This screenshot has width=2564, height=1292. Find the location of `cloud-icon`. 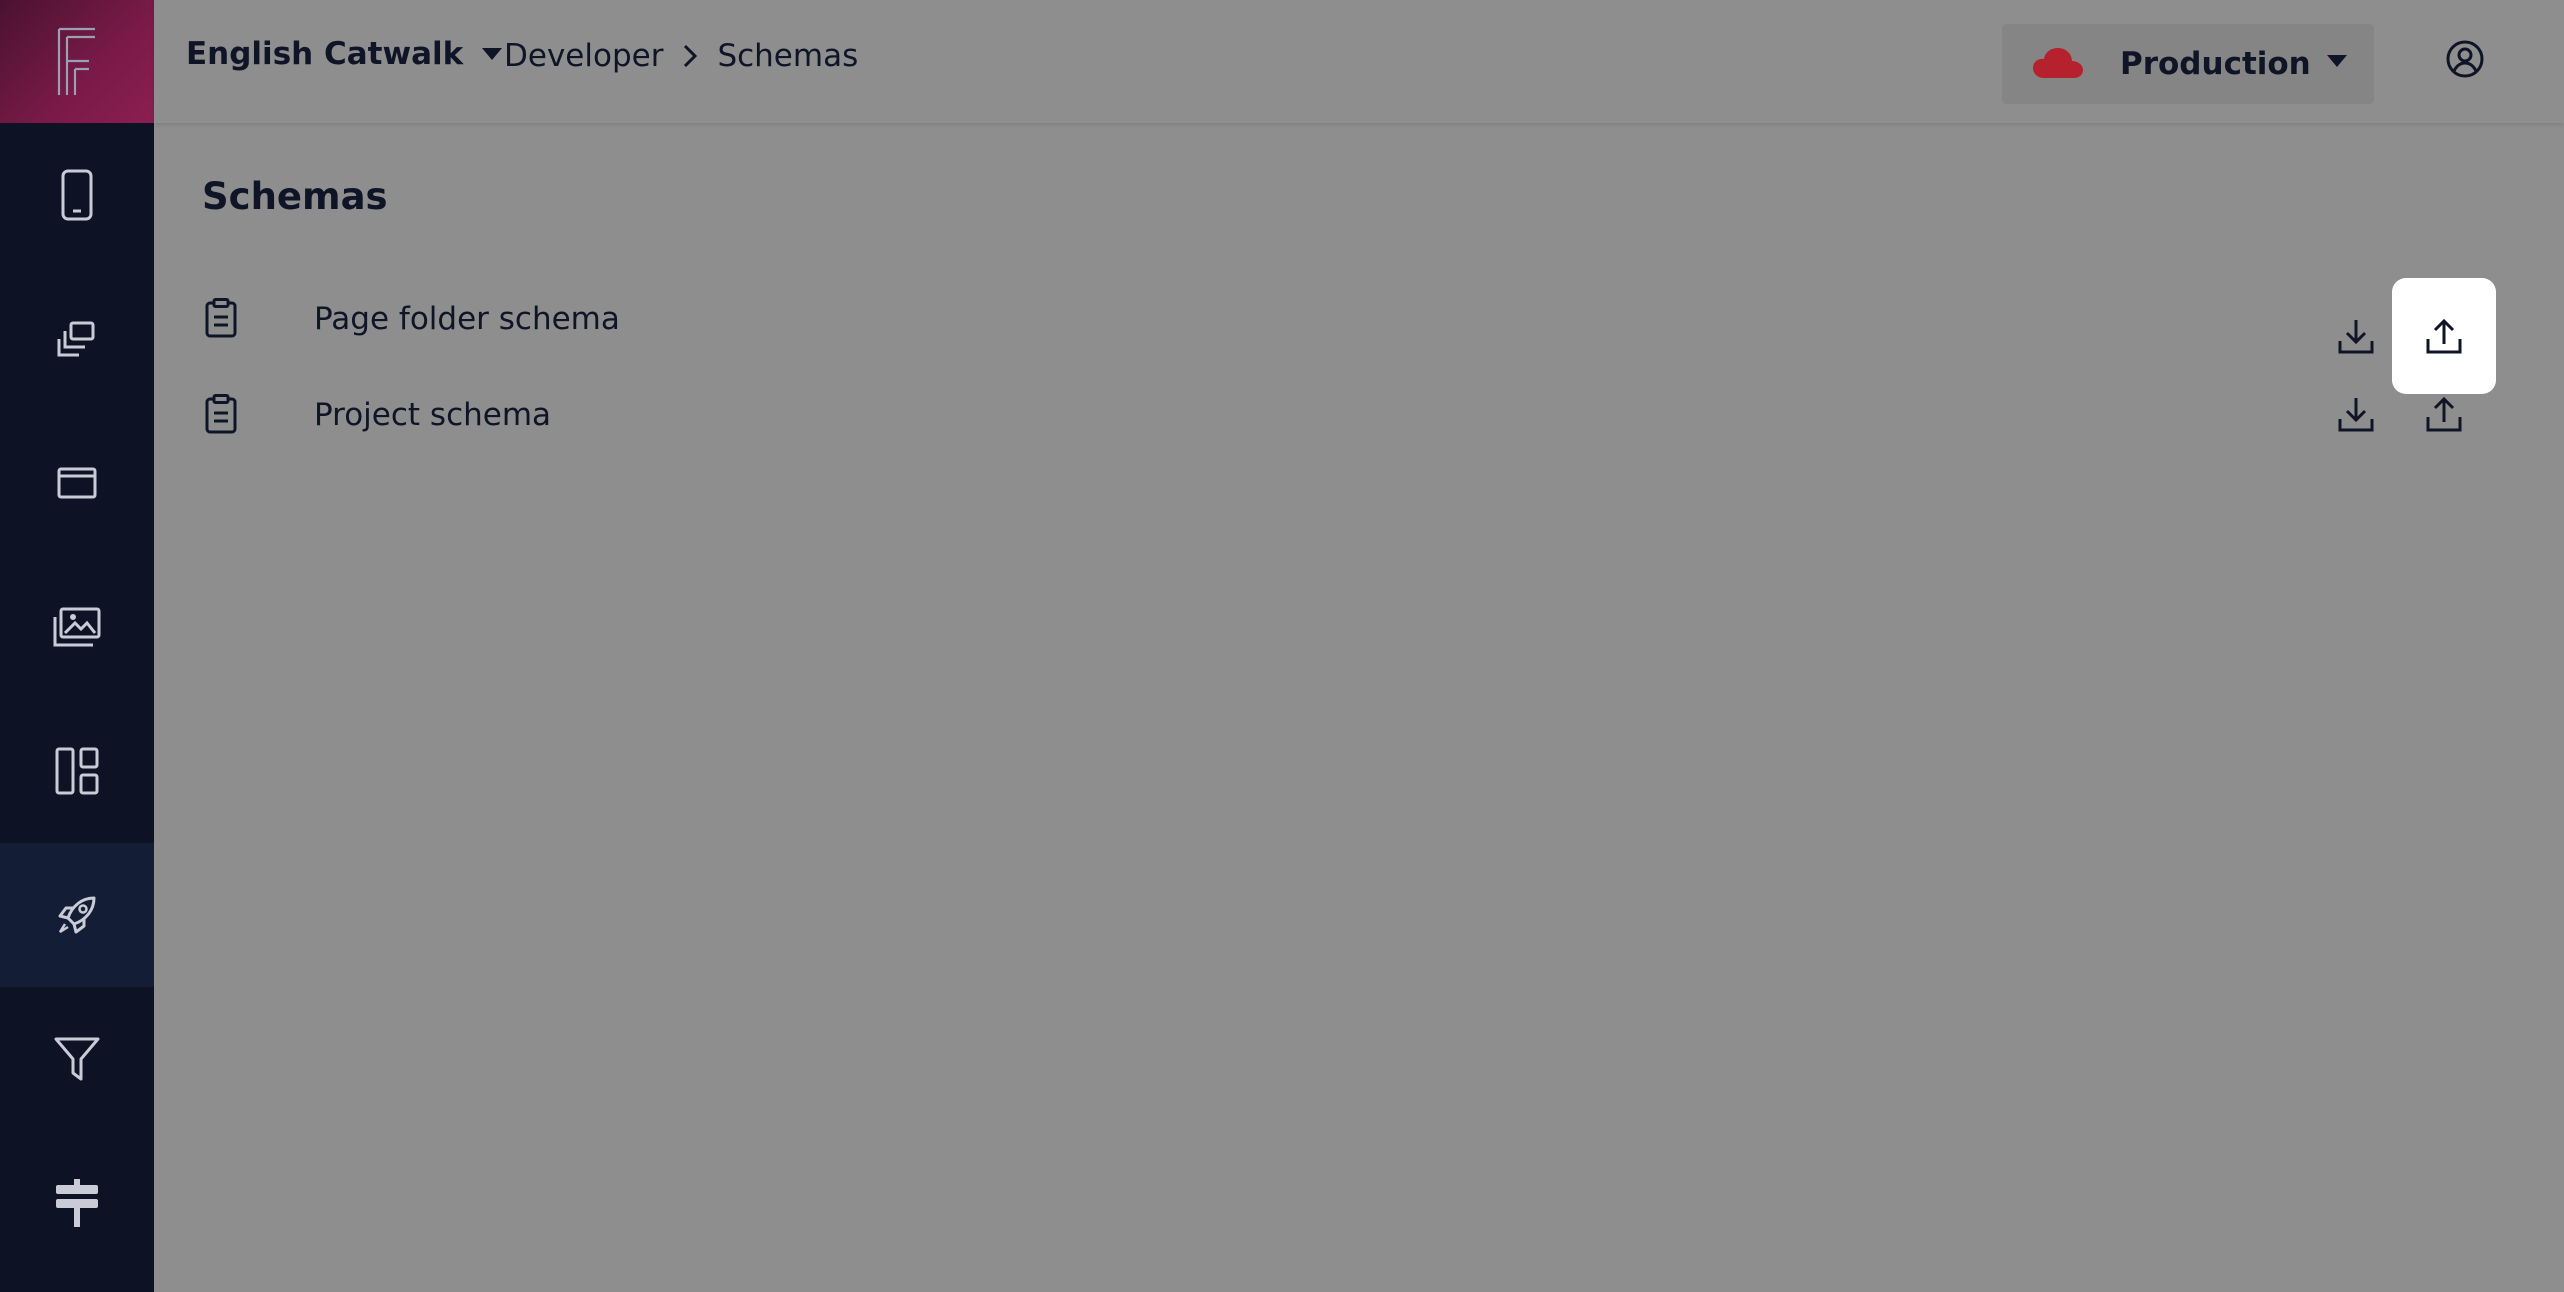

cloud-icon is located at coordinates (2058, 63).